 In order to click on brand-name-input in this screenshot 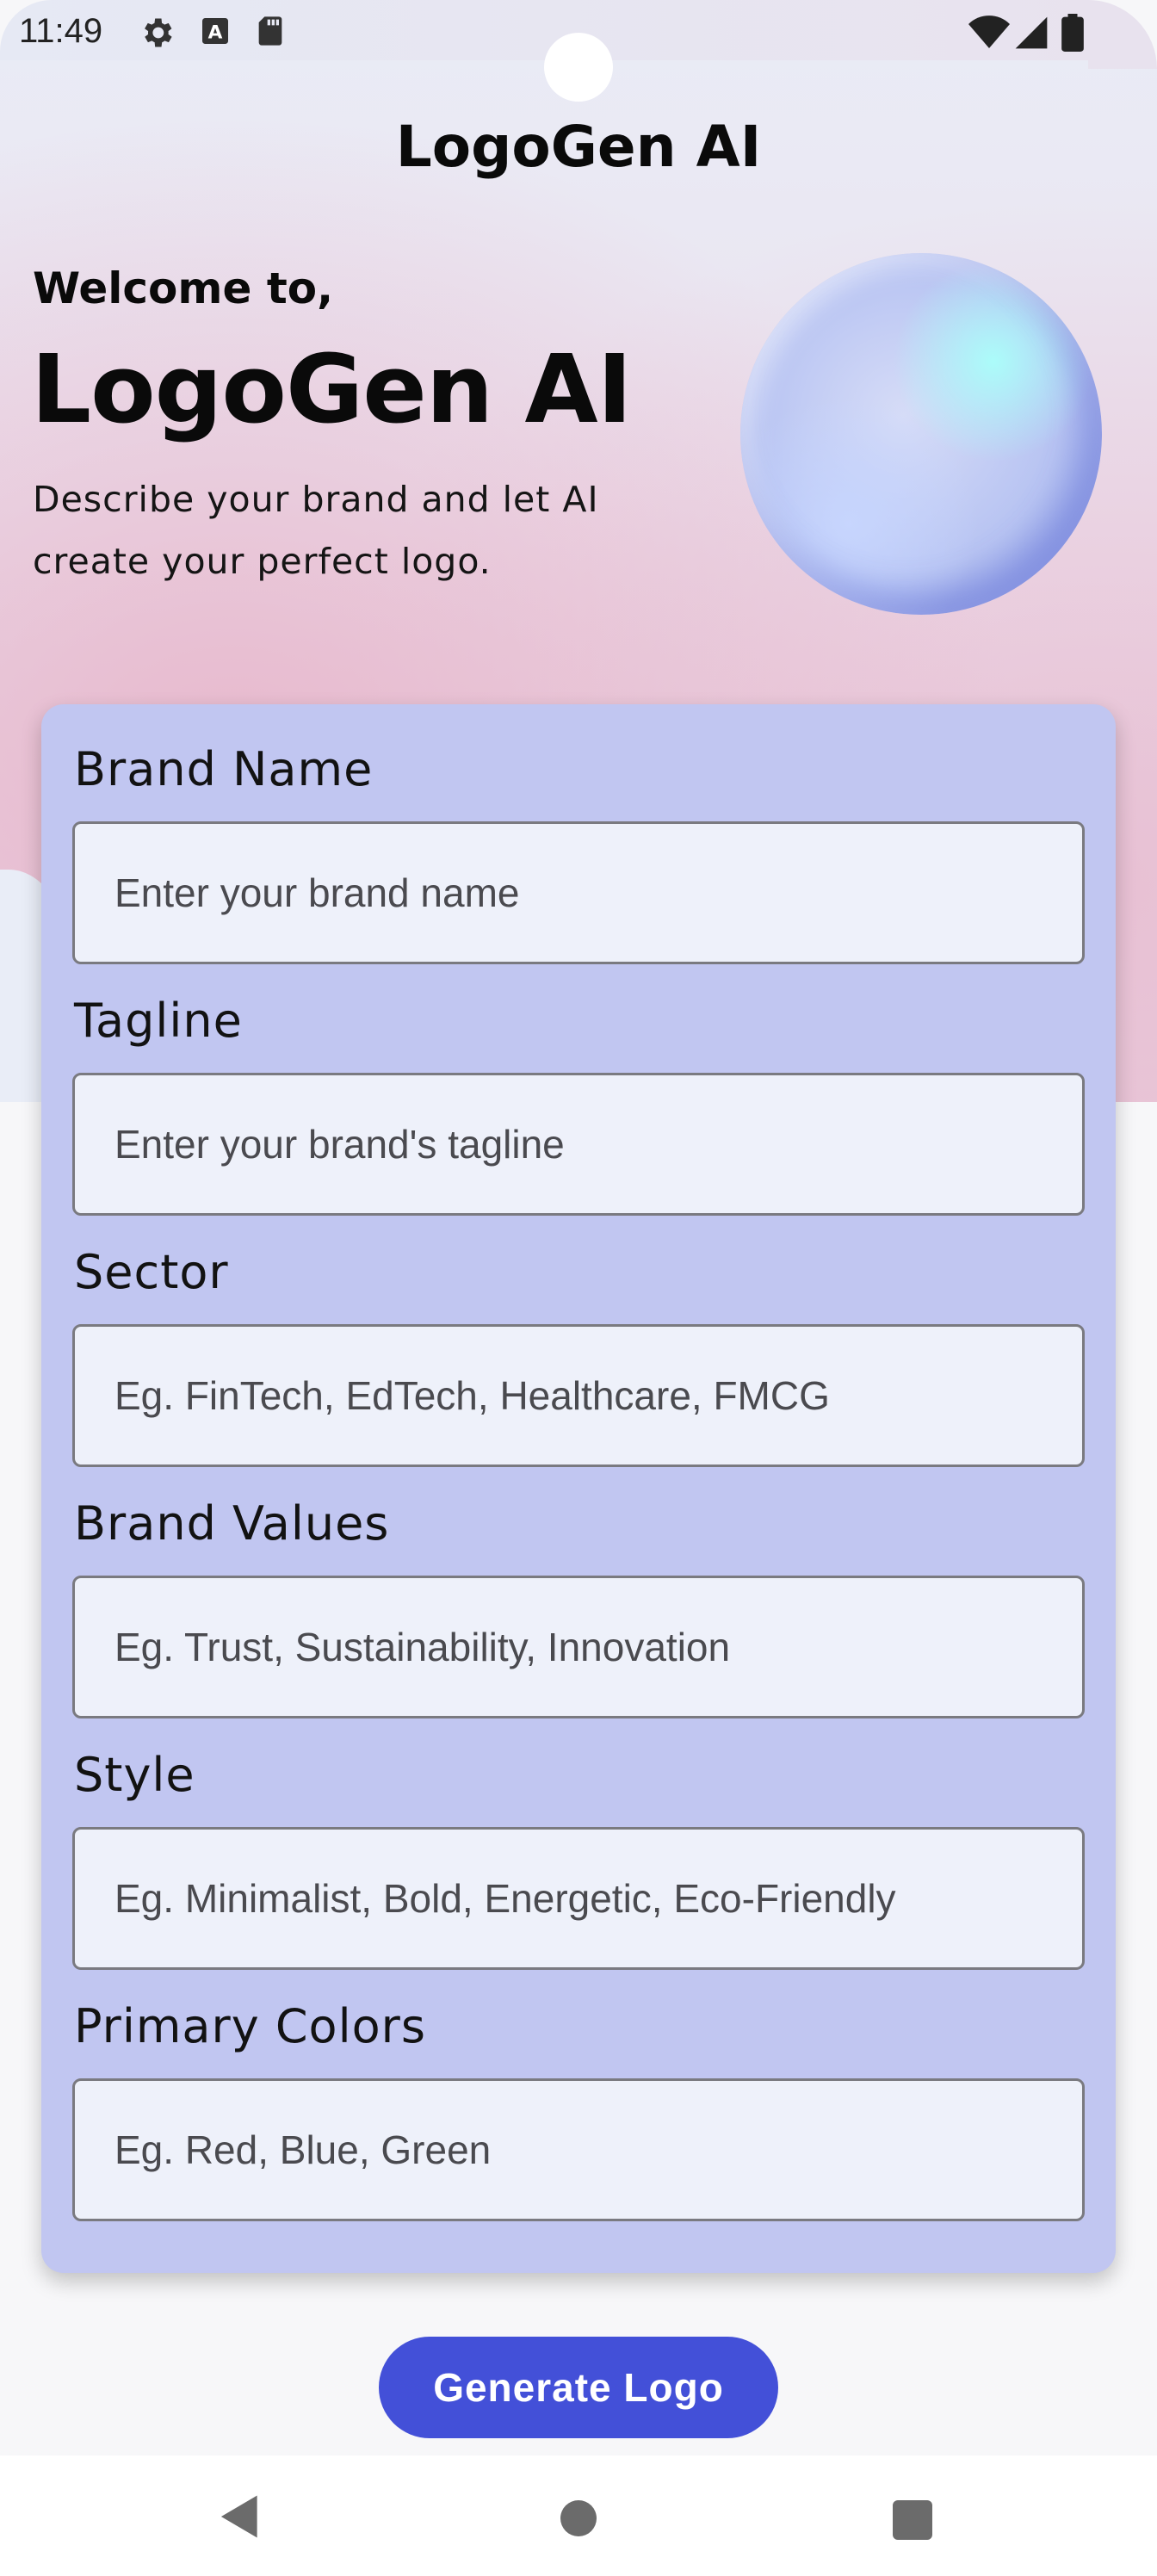, I will do `click(579, 892)`.